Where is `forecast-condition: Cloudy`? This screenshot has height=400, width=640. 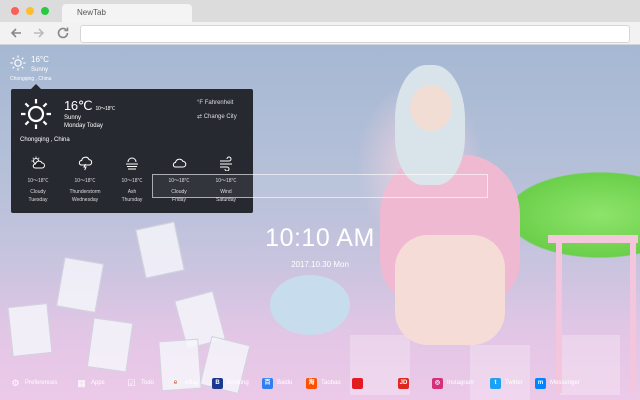
forecast-condition: Cloudy is located at coordinates (38, 192).